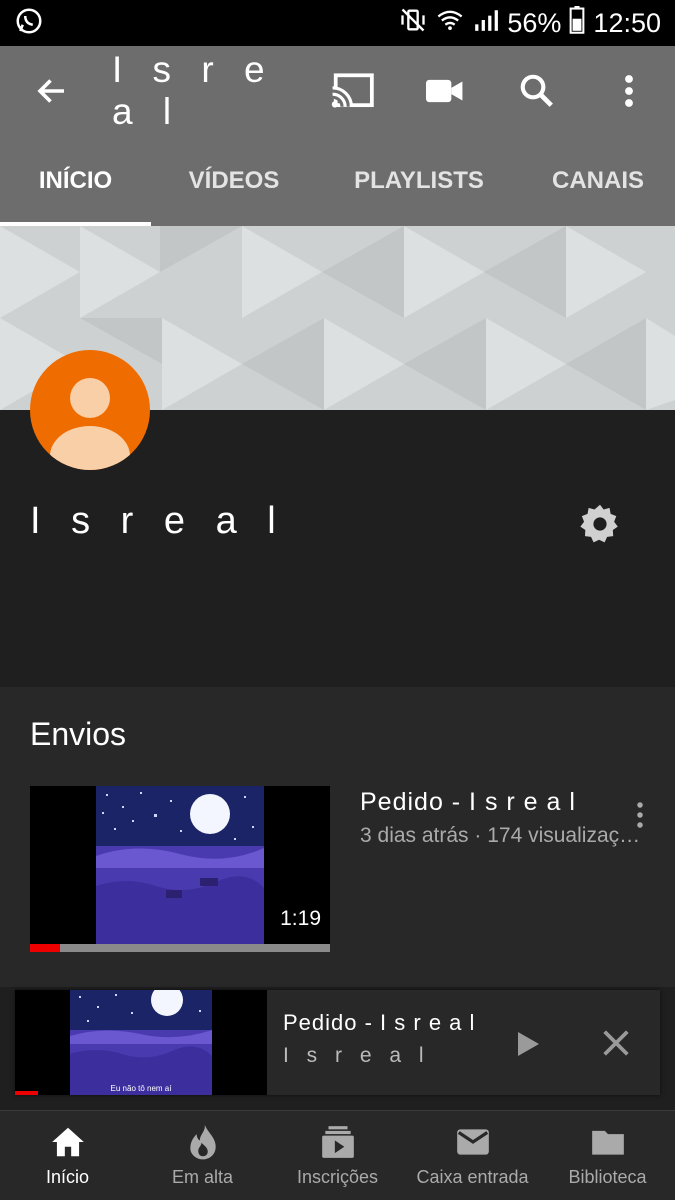 This screenshot has height=1200, width=675. I want to click on nav-item-inscricoes: Inscrições, so click(337, 1155).